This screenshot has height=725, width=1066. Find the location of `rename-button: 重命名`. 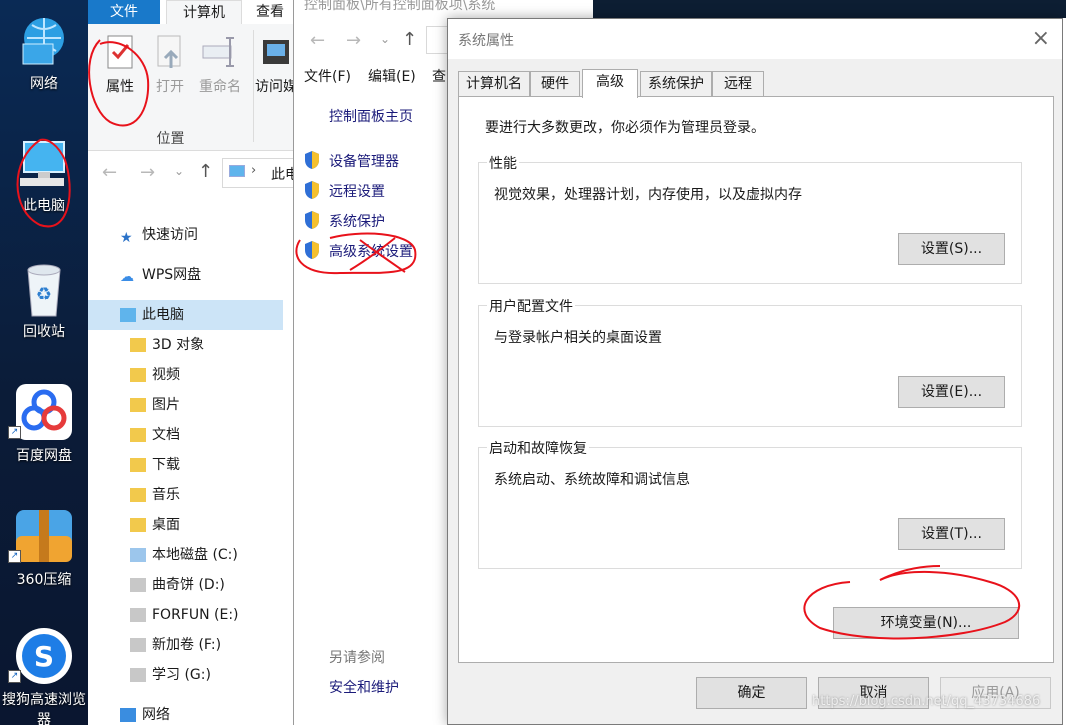

rename-button: 重命名 is located at coordinates (220, 65).